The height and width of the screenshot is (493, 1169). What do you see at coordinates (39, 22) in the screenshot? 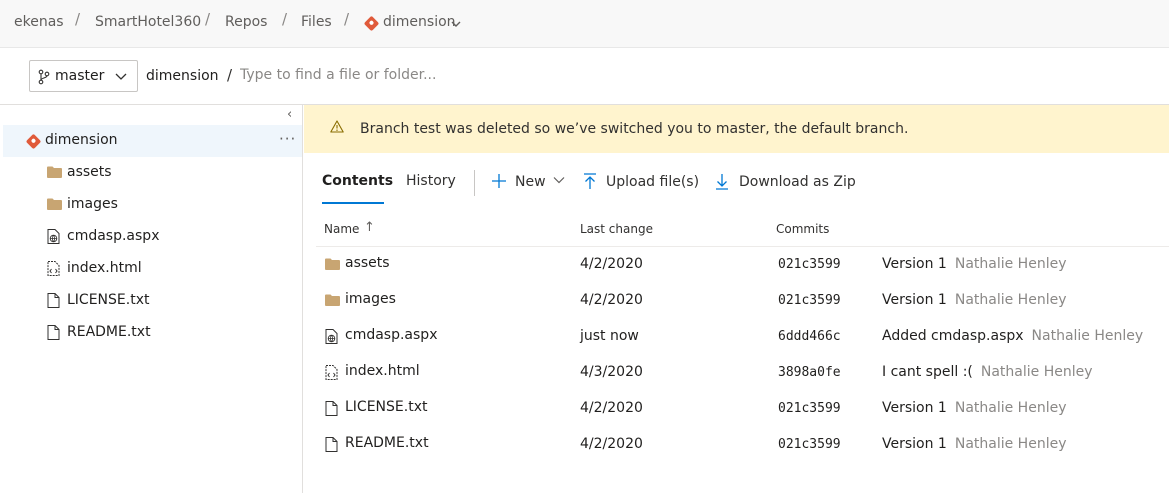
I see `breadcrumb-org: ekenas` at bounding box center [39, 22].